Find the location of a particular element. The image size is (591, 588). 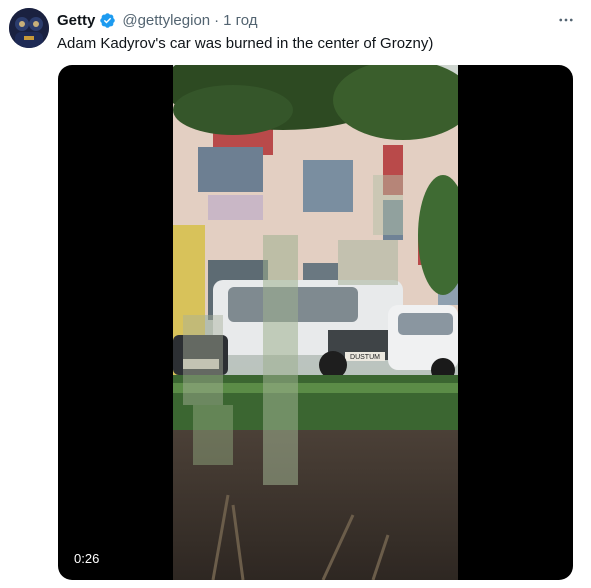

avatar is located at coordinates (29, 28).